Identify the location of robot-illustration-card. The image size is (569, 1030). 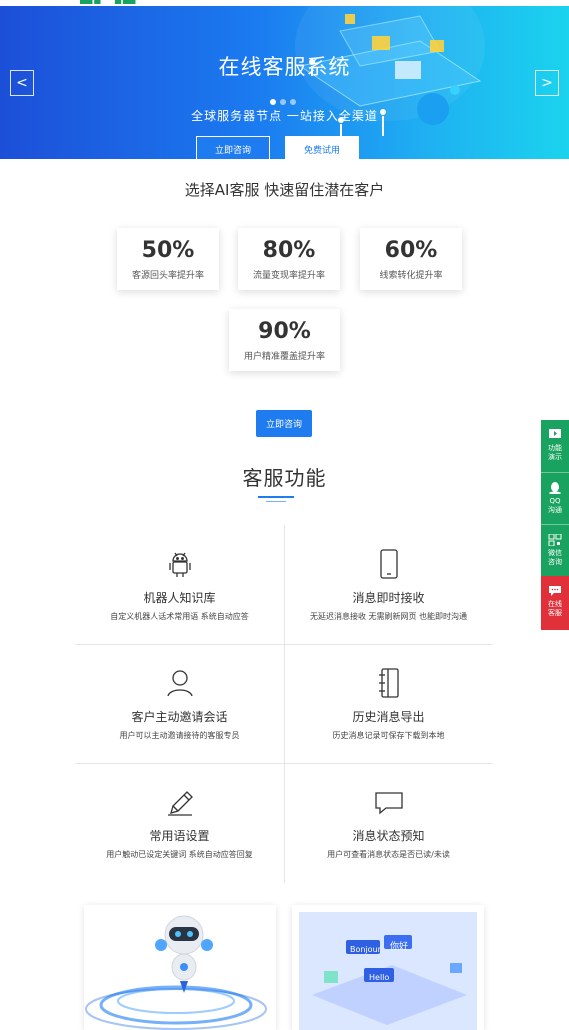
(180, 967).